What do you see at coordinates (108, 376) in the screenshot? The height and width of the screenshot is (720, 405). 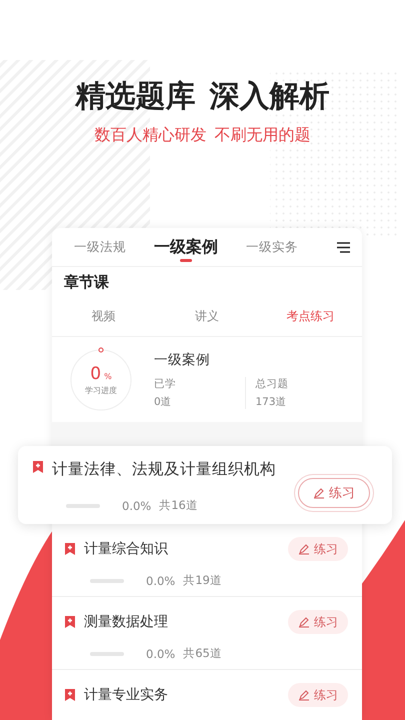 I see `percent-unit: %` at bounding box center [108, 376].